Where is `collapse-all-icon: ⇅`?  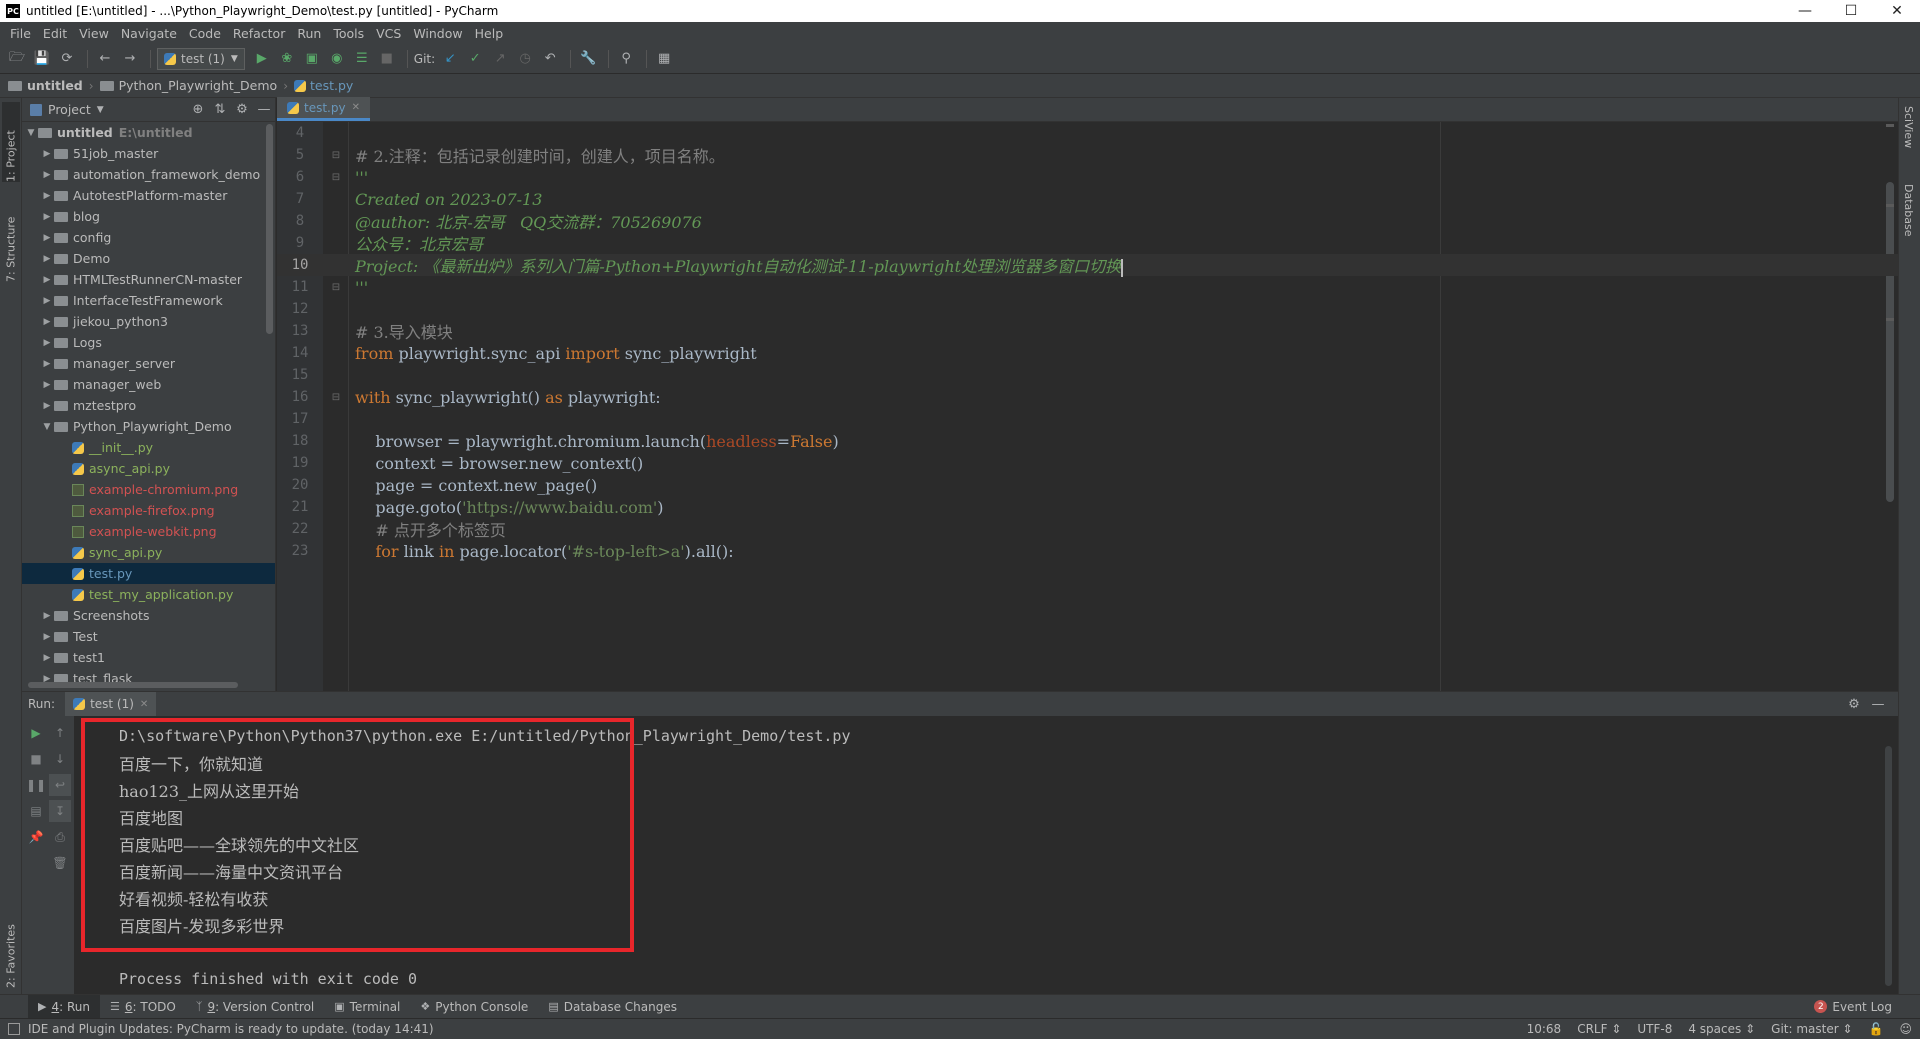
collapse-all-icon: ⇅ is located at coordinates (220, 109).